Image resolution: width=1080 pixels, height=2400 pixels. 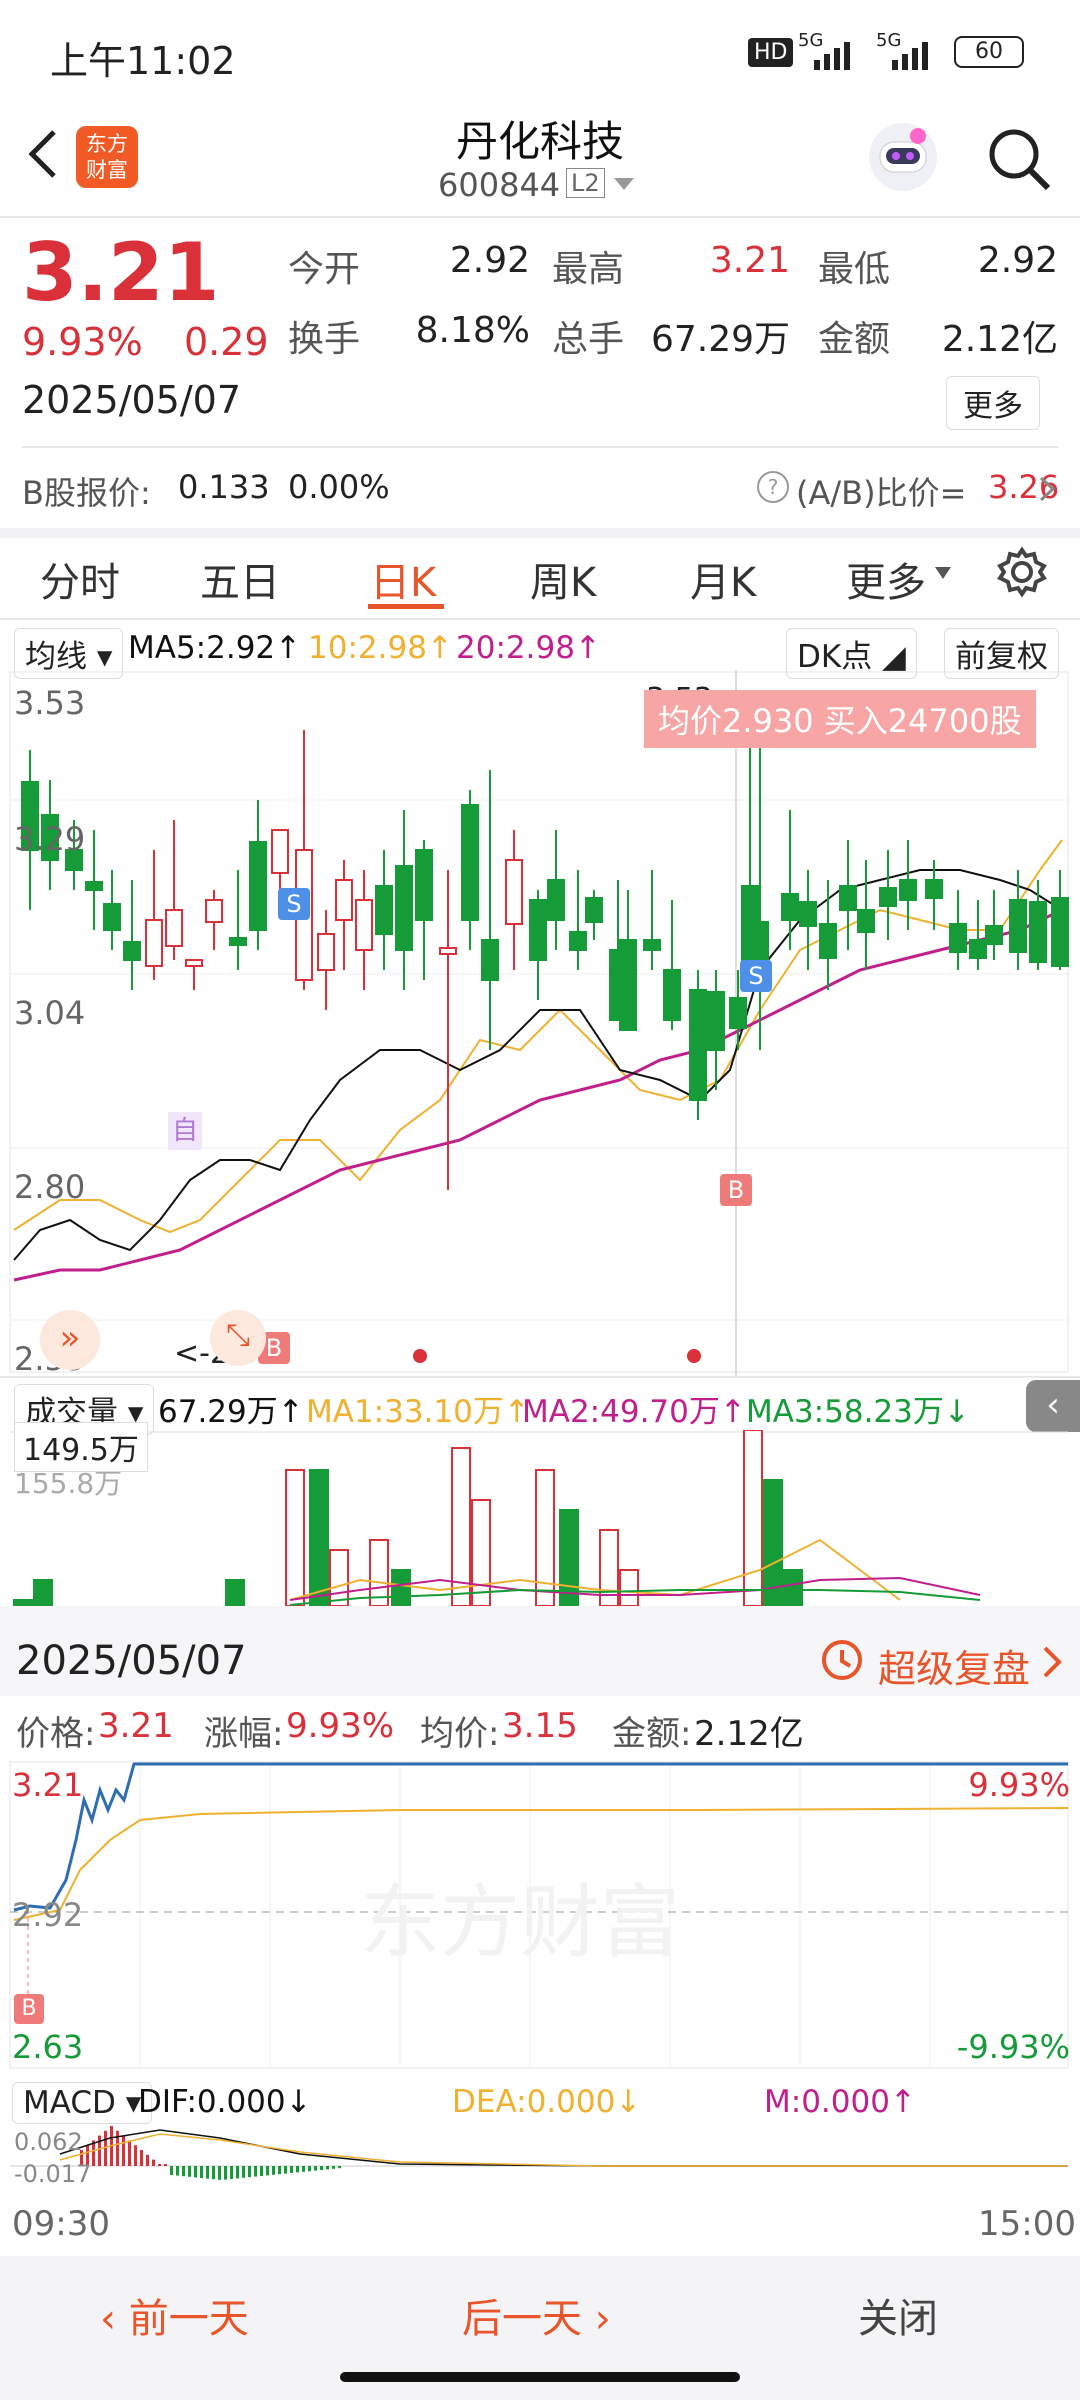 I want to click on more-button: 更多, so click(x=993, y=403).